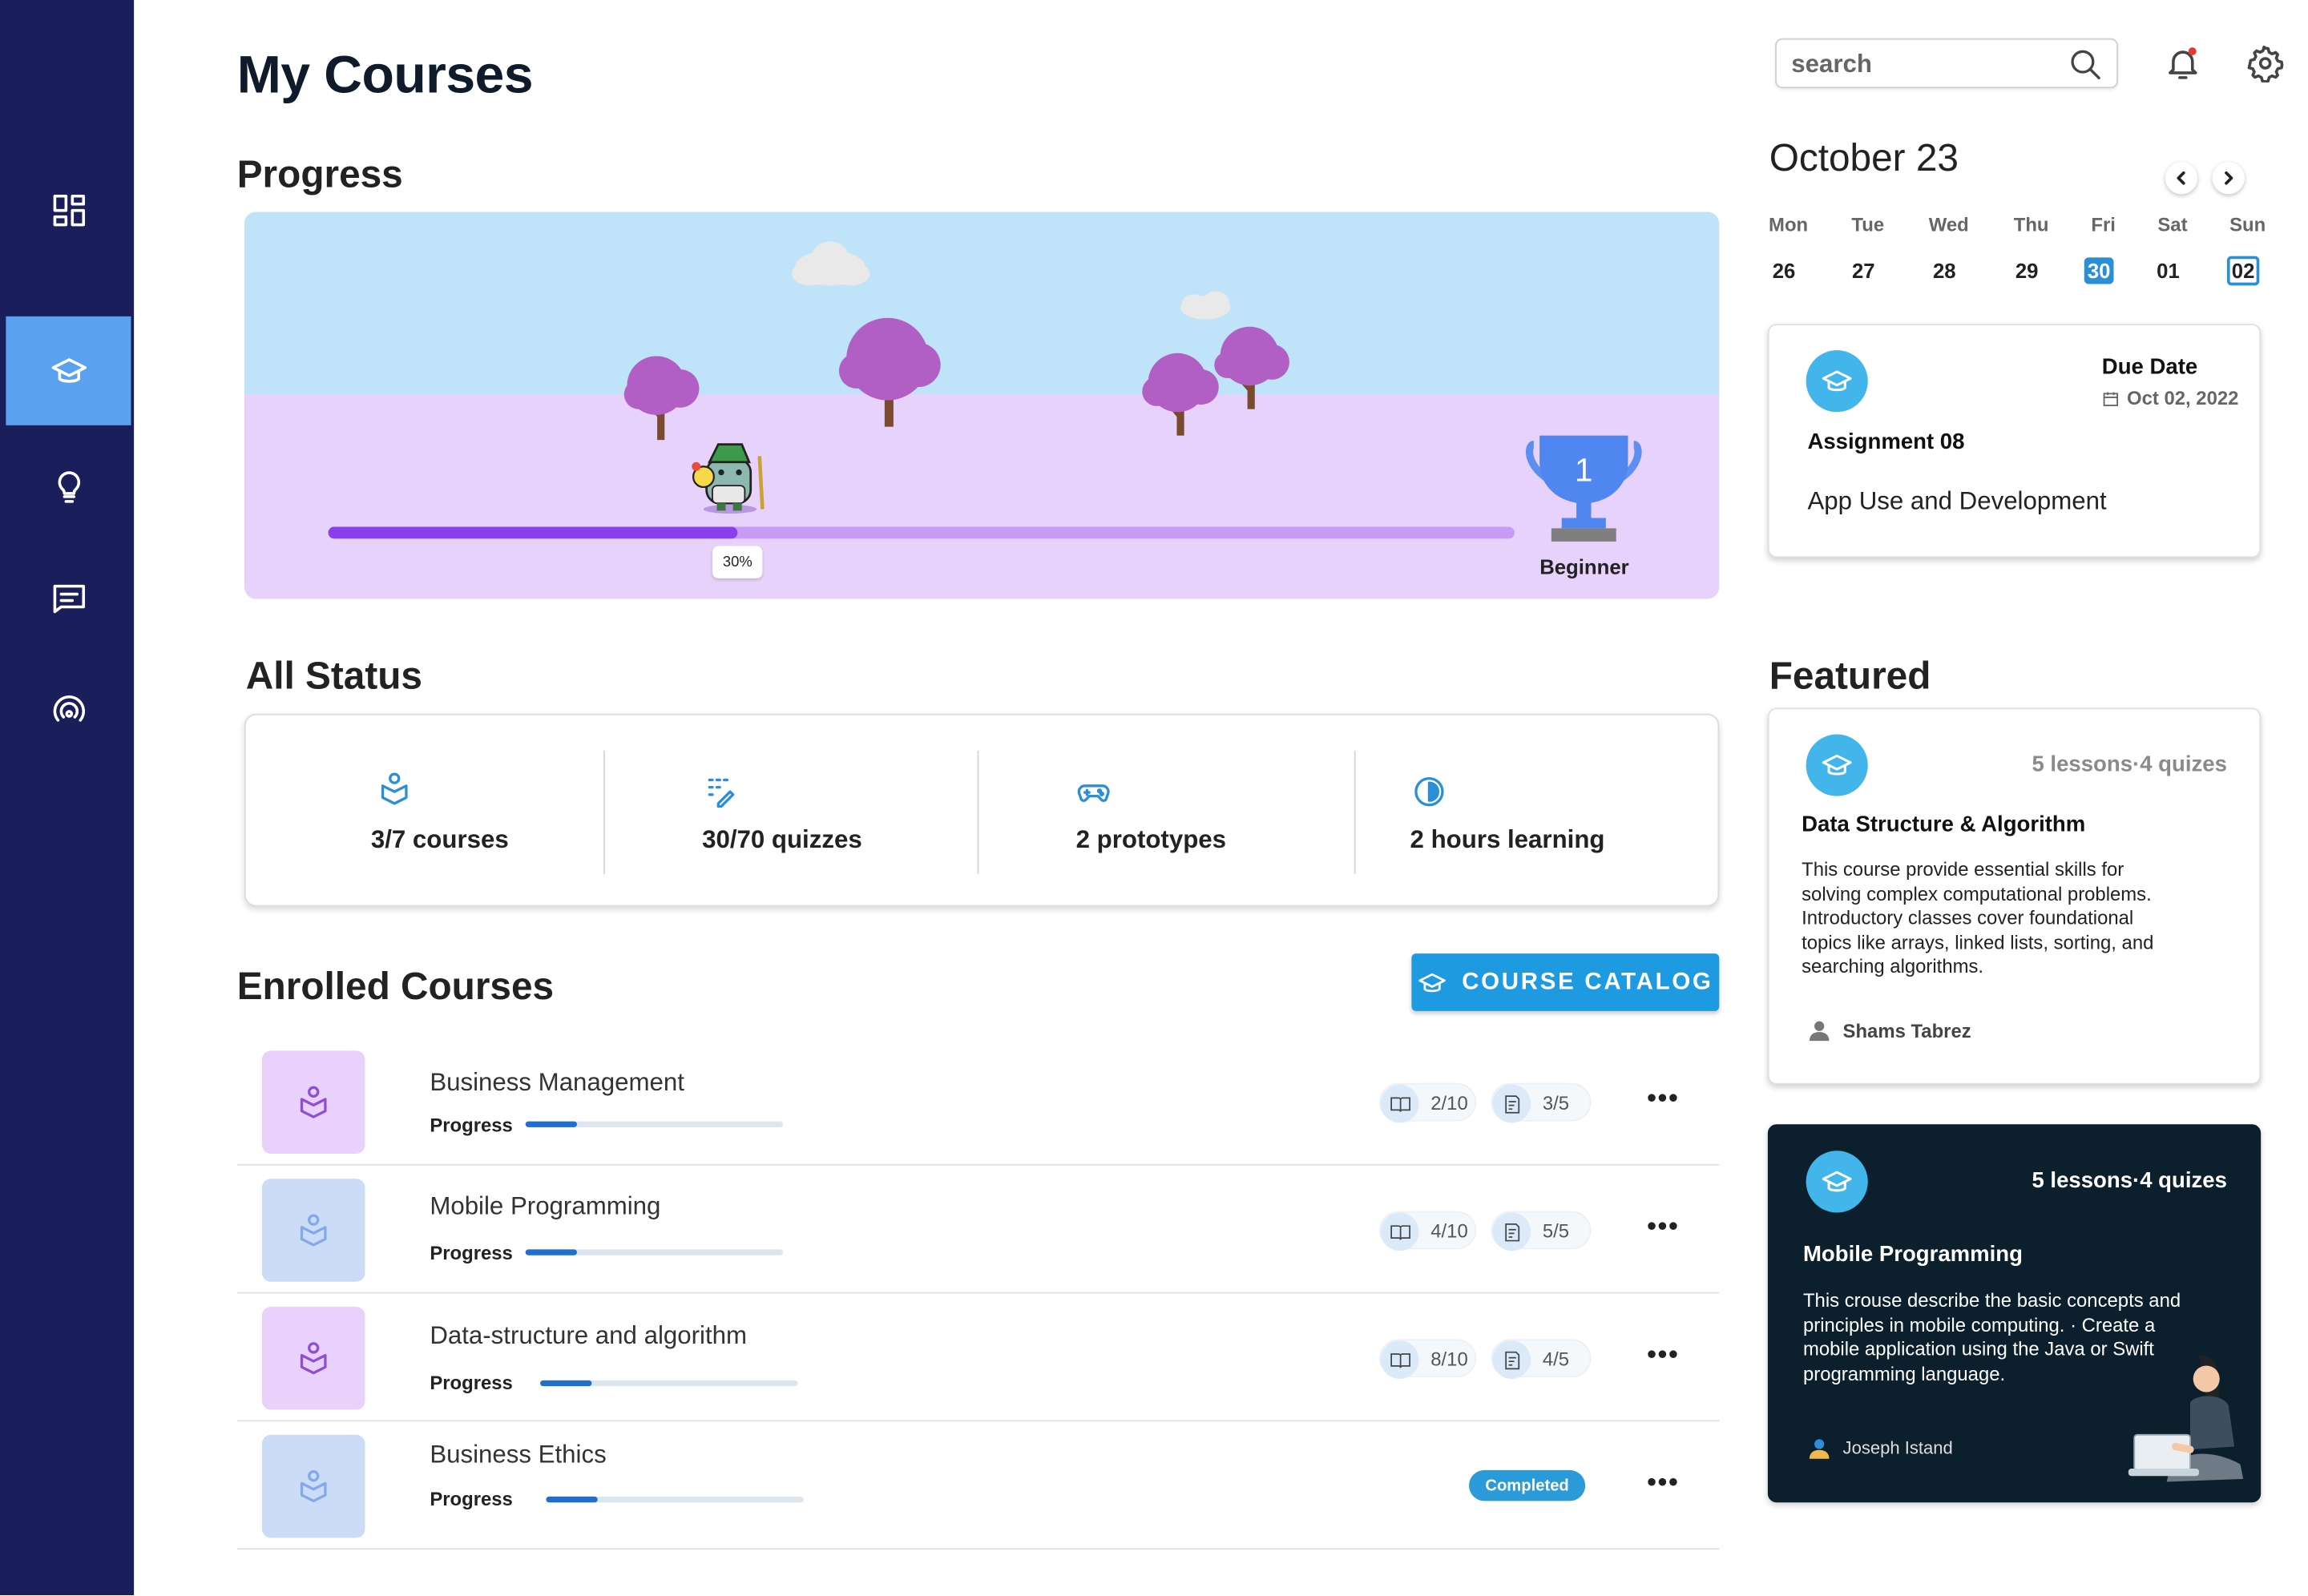 This screenshot has width=2308, height=1596. What do you see at coordinates (1863, 270) in the screenshot?
I see `calendar-day: 27` at bounding box center [1863, 270].